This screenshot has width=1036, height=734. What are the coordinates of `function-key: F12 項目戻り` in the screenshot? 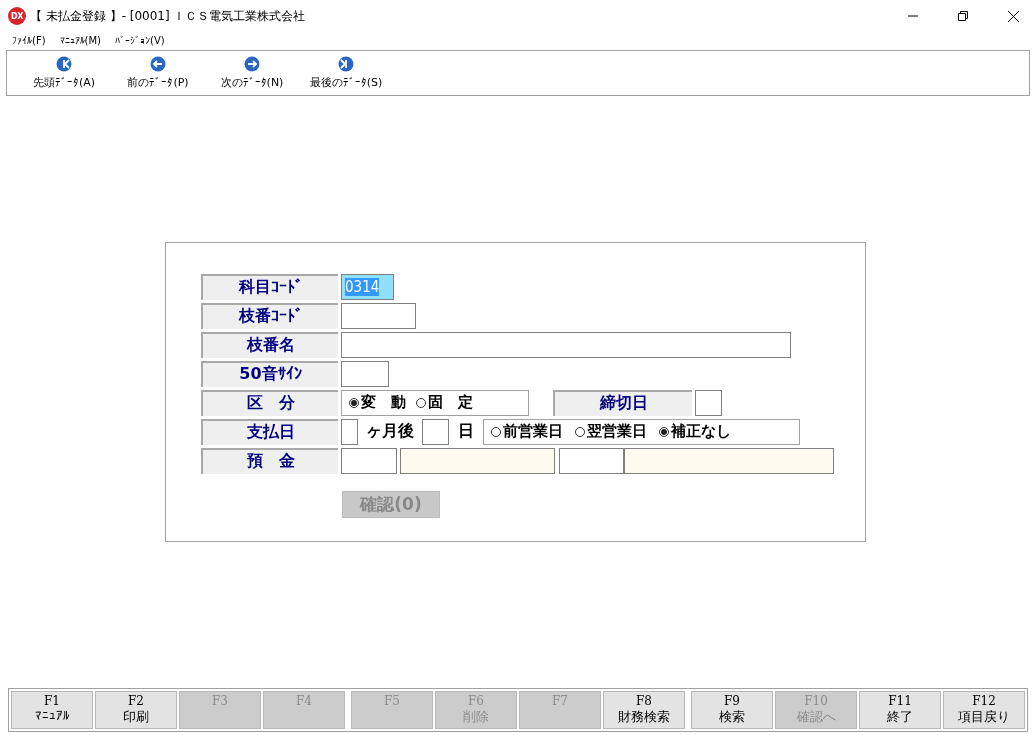 It's located at (984, 710).